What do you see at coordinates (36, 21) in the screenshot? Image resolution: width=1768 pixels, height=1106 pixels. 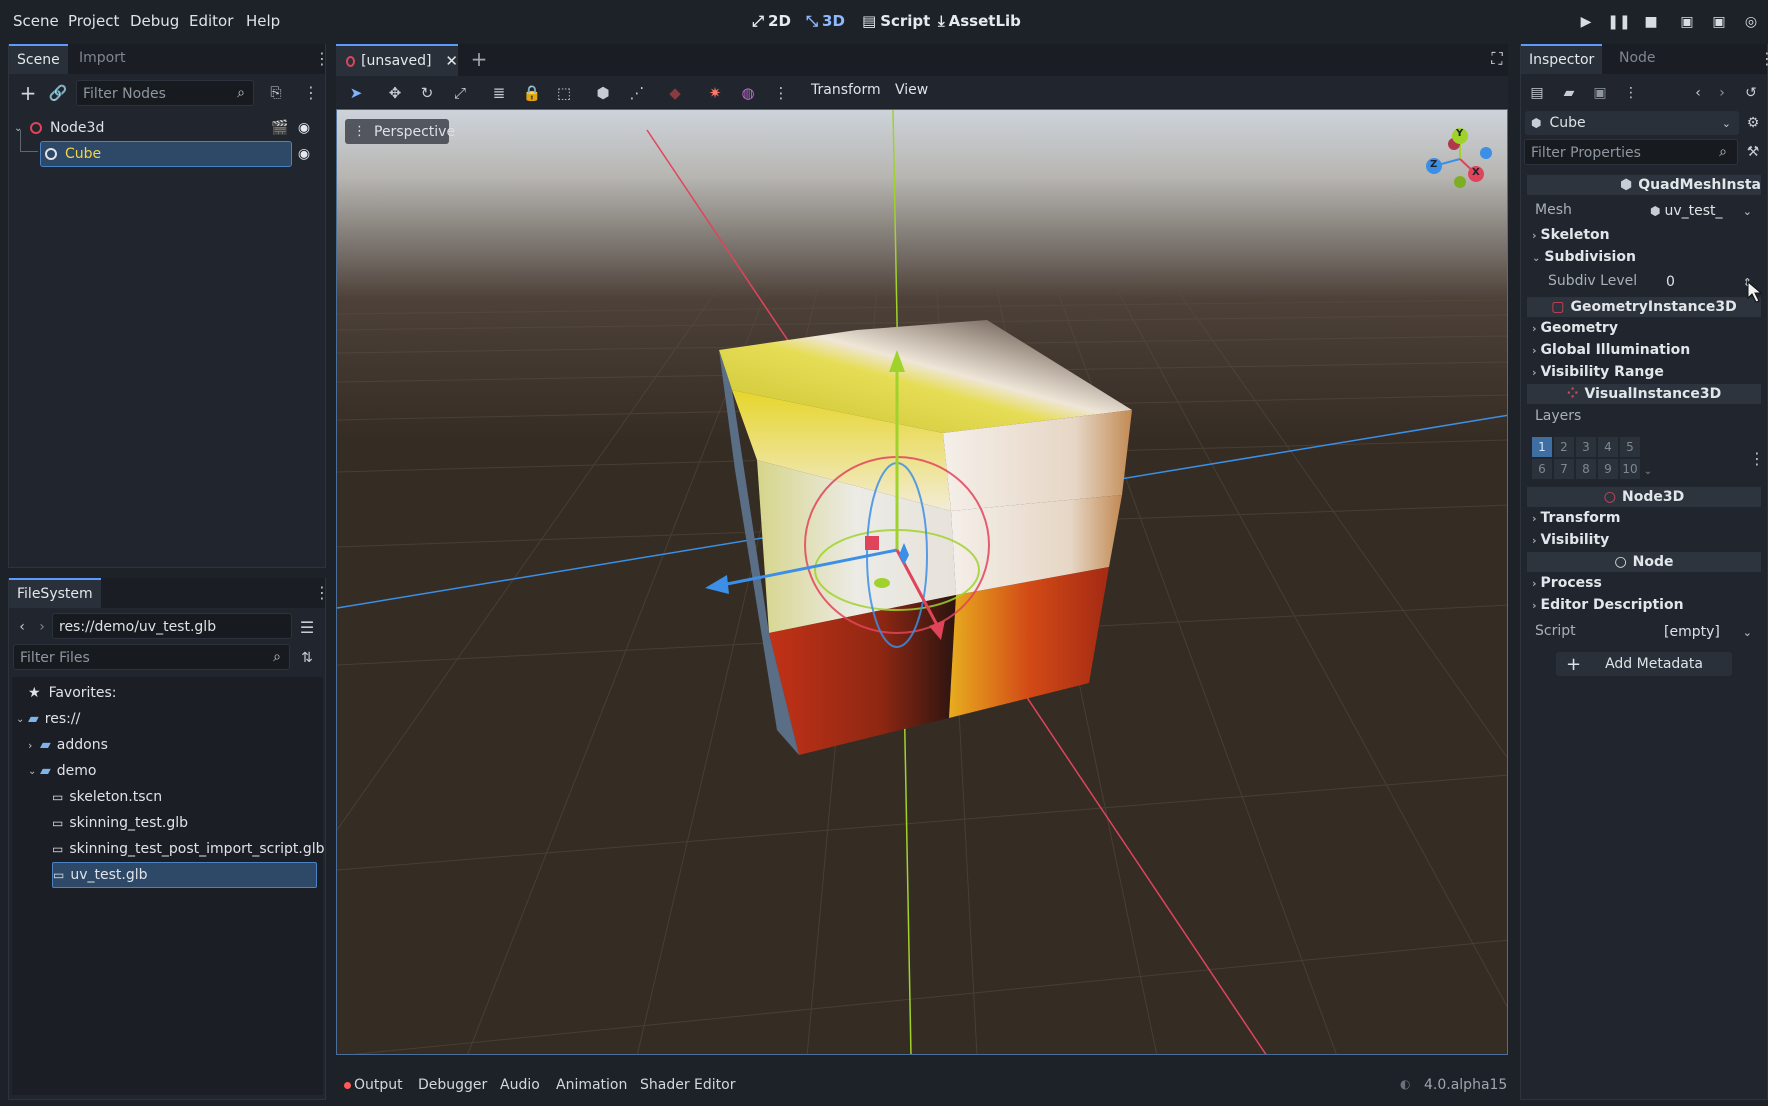 I see `menu-scene: Scene` at bounding box center [36, 21].